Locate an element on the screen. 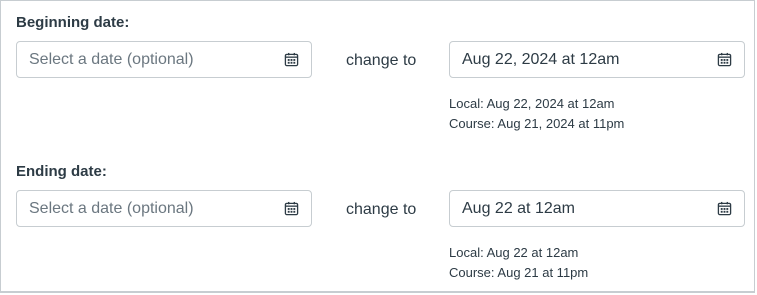  ending-local-time: Local: Aug 22 at 12am is located at coordinates (514, 252).